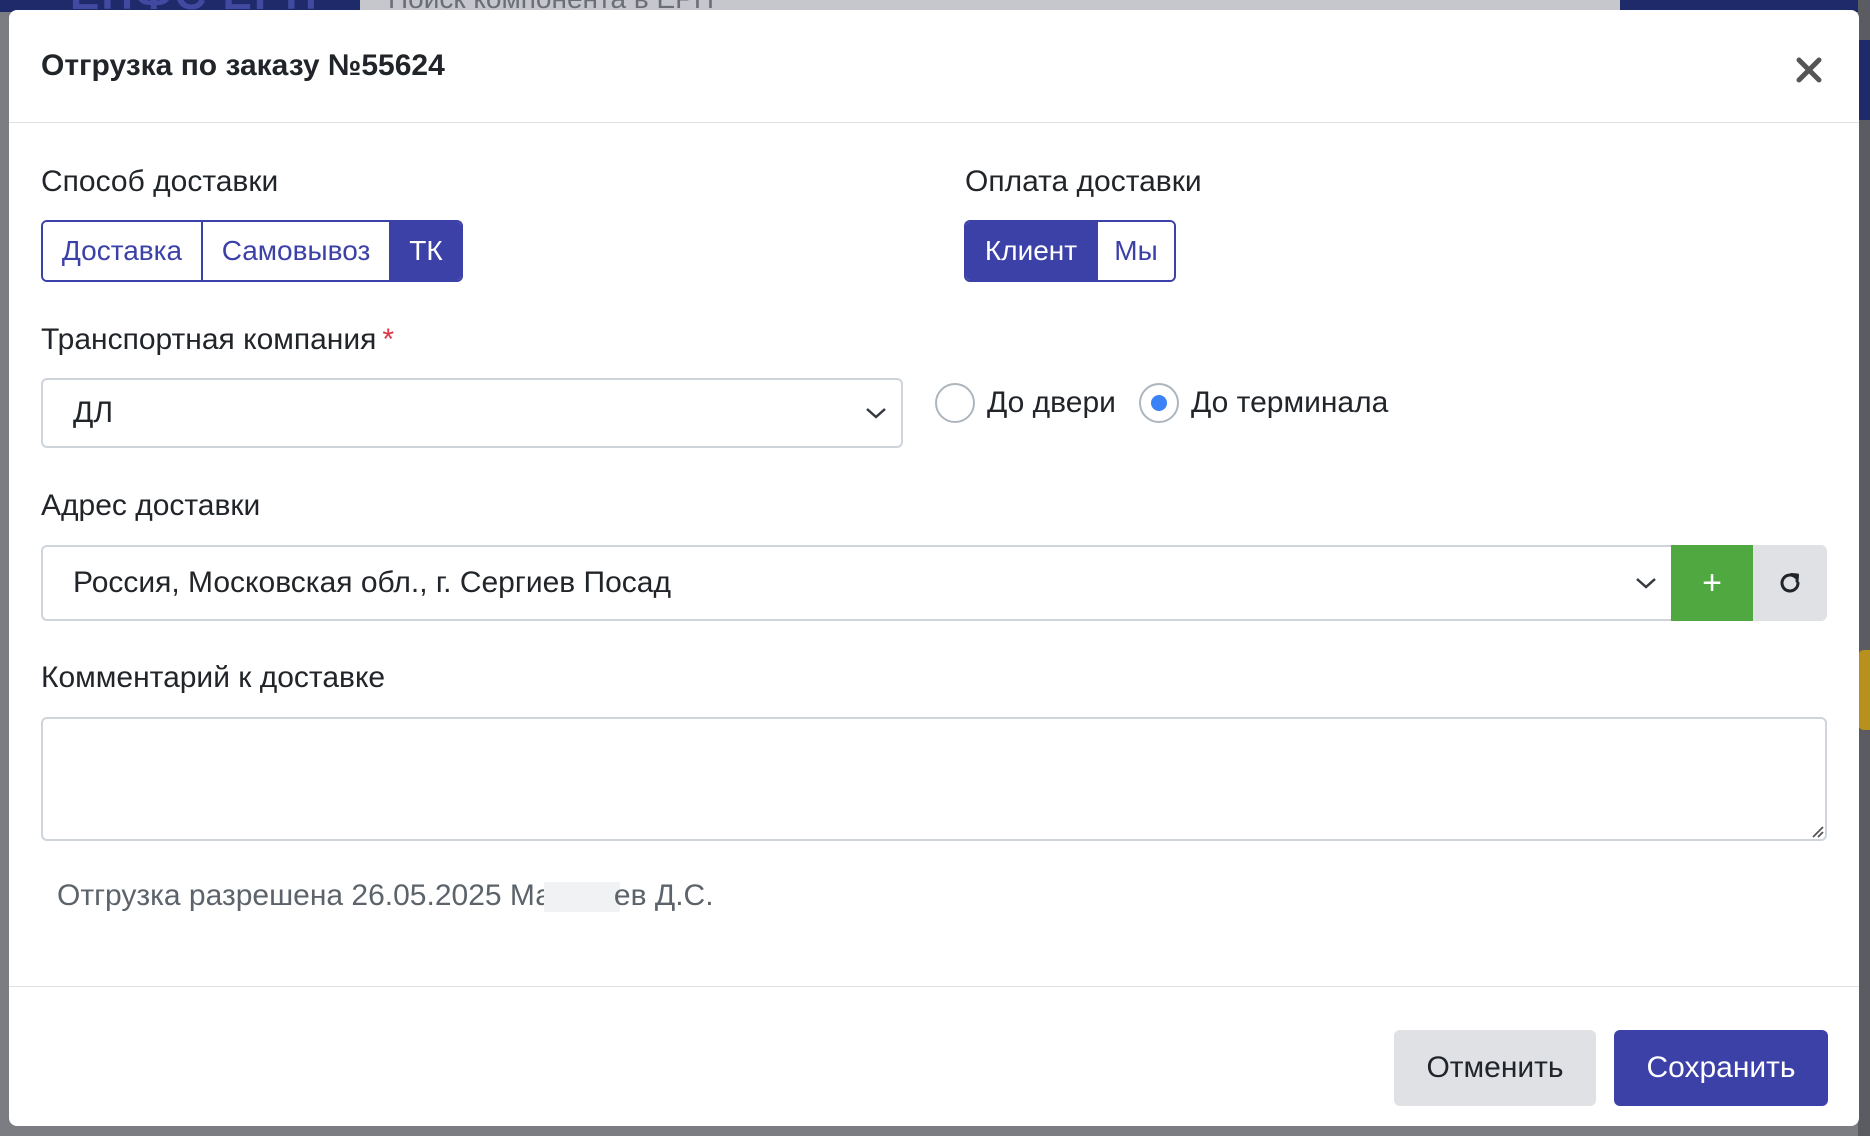 The image size is (1870, 1136). I want to click on delivery-payment-option-client: Клиент, so click(1032, 251).